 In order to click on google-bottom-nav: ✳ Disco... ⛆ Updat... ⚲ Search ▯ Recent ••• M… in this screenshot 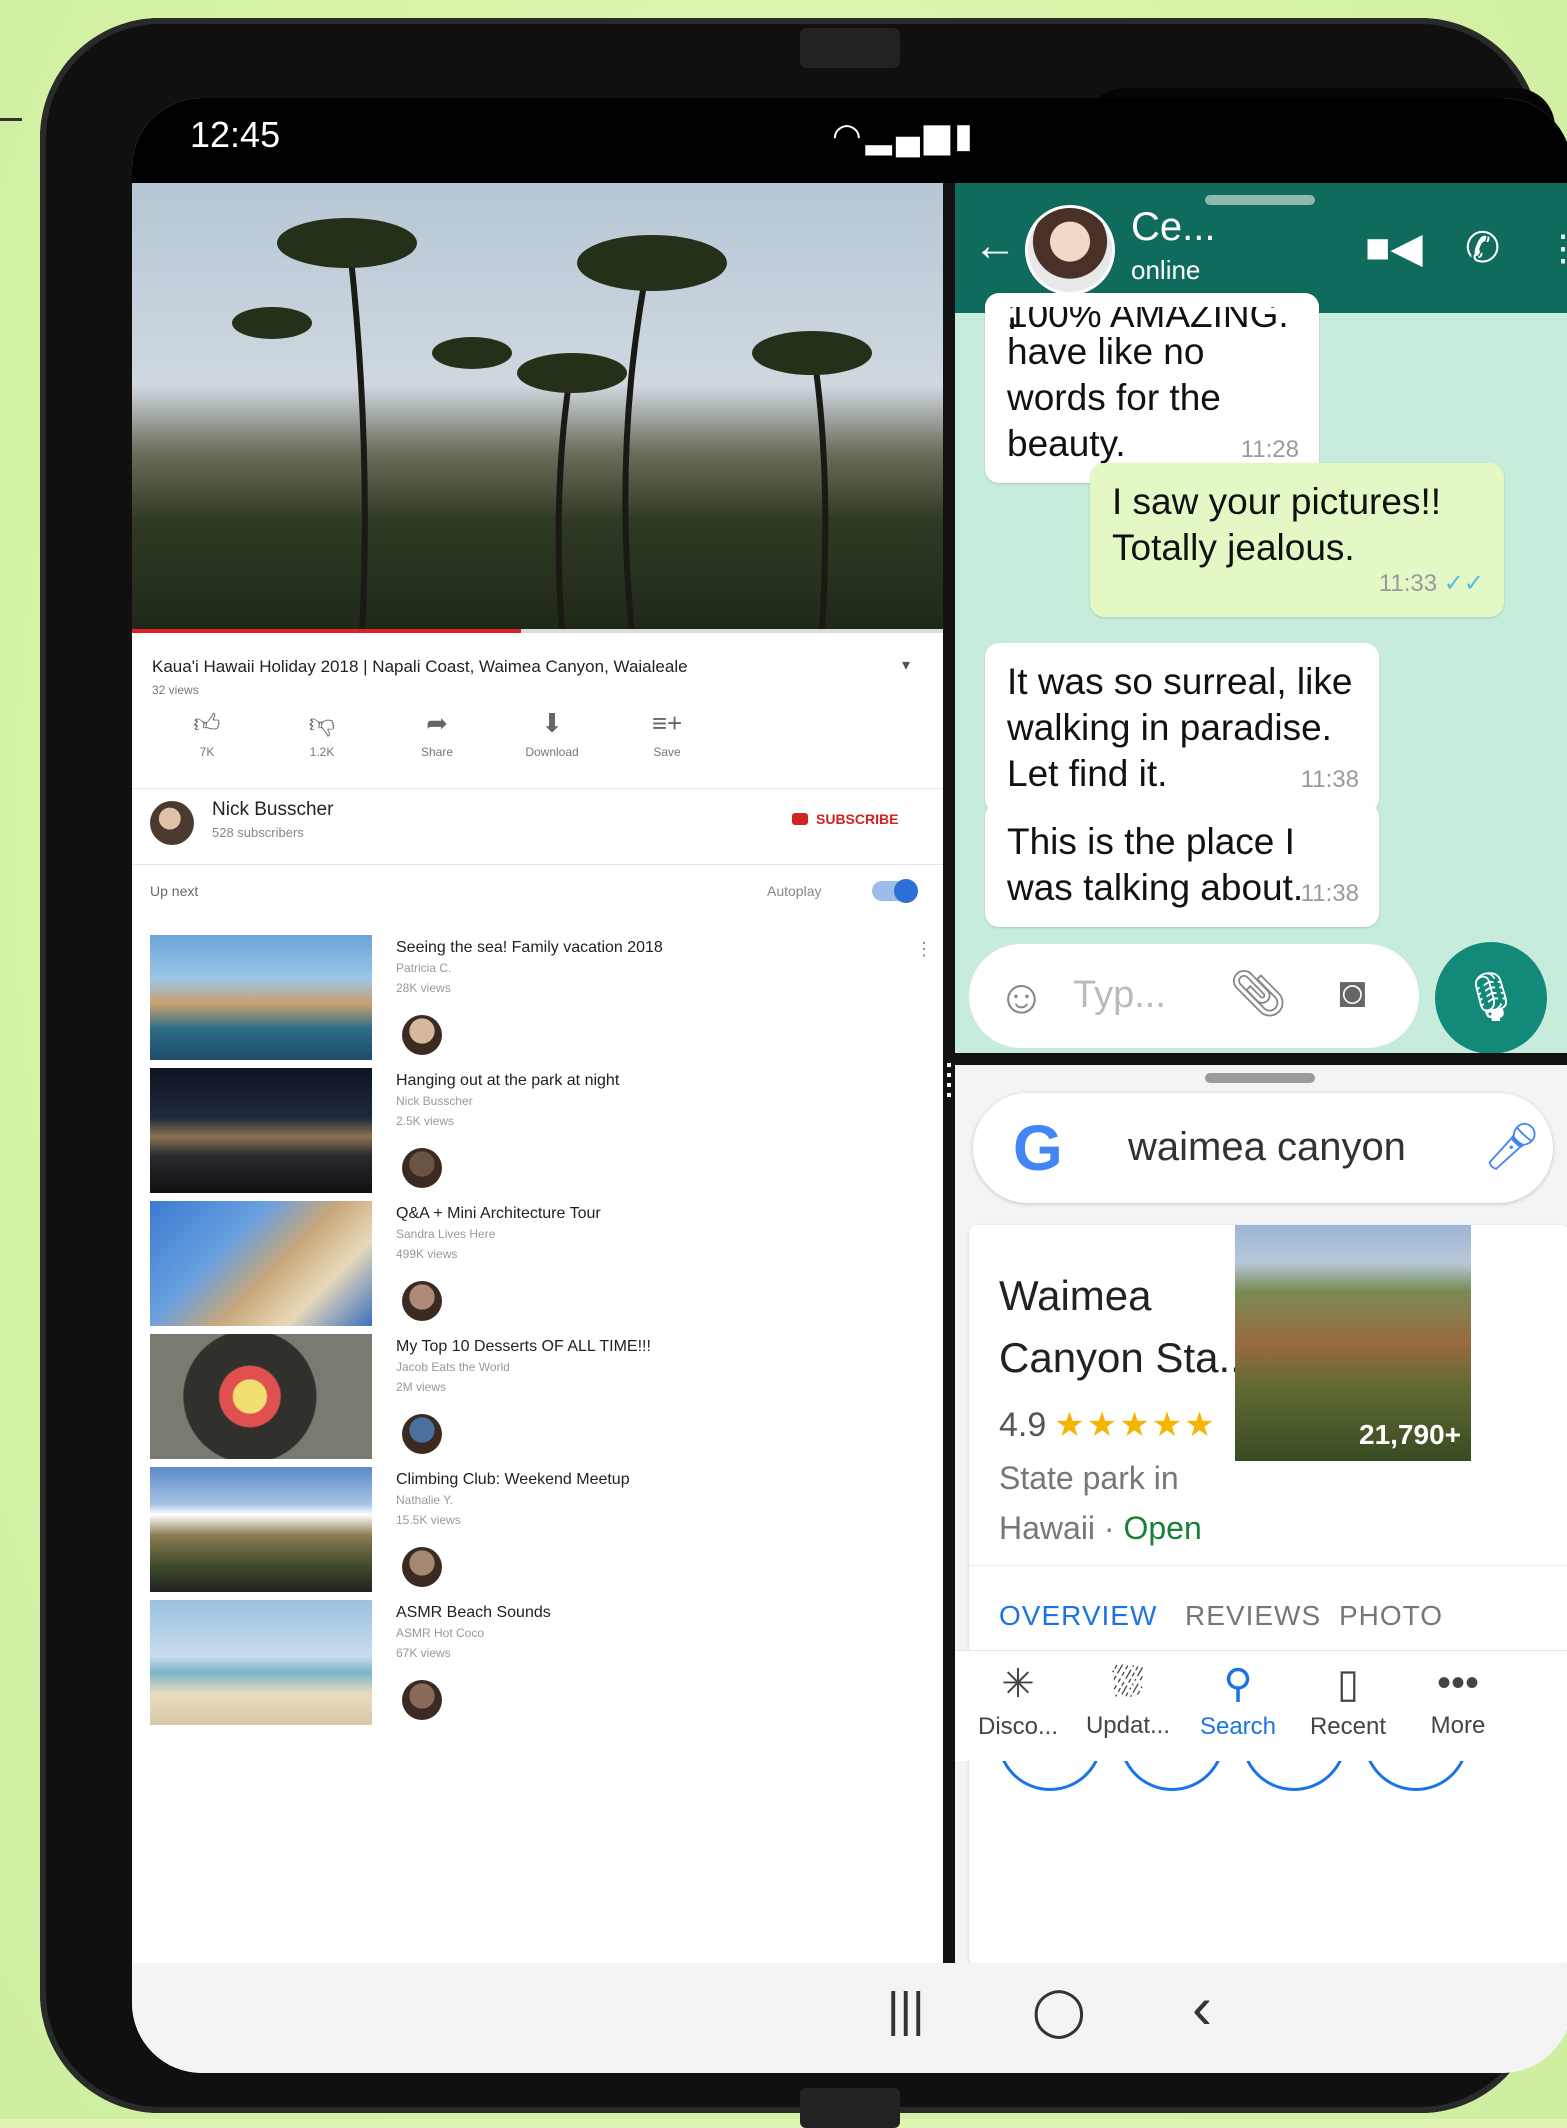, I will do `click(1261, 1705)`.